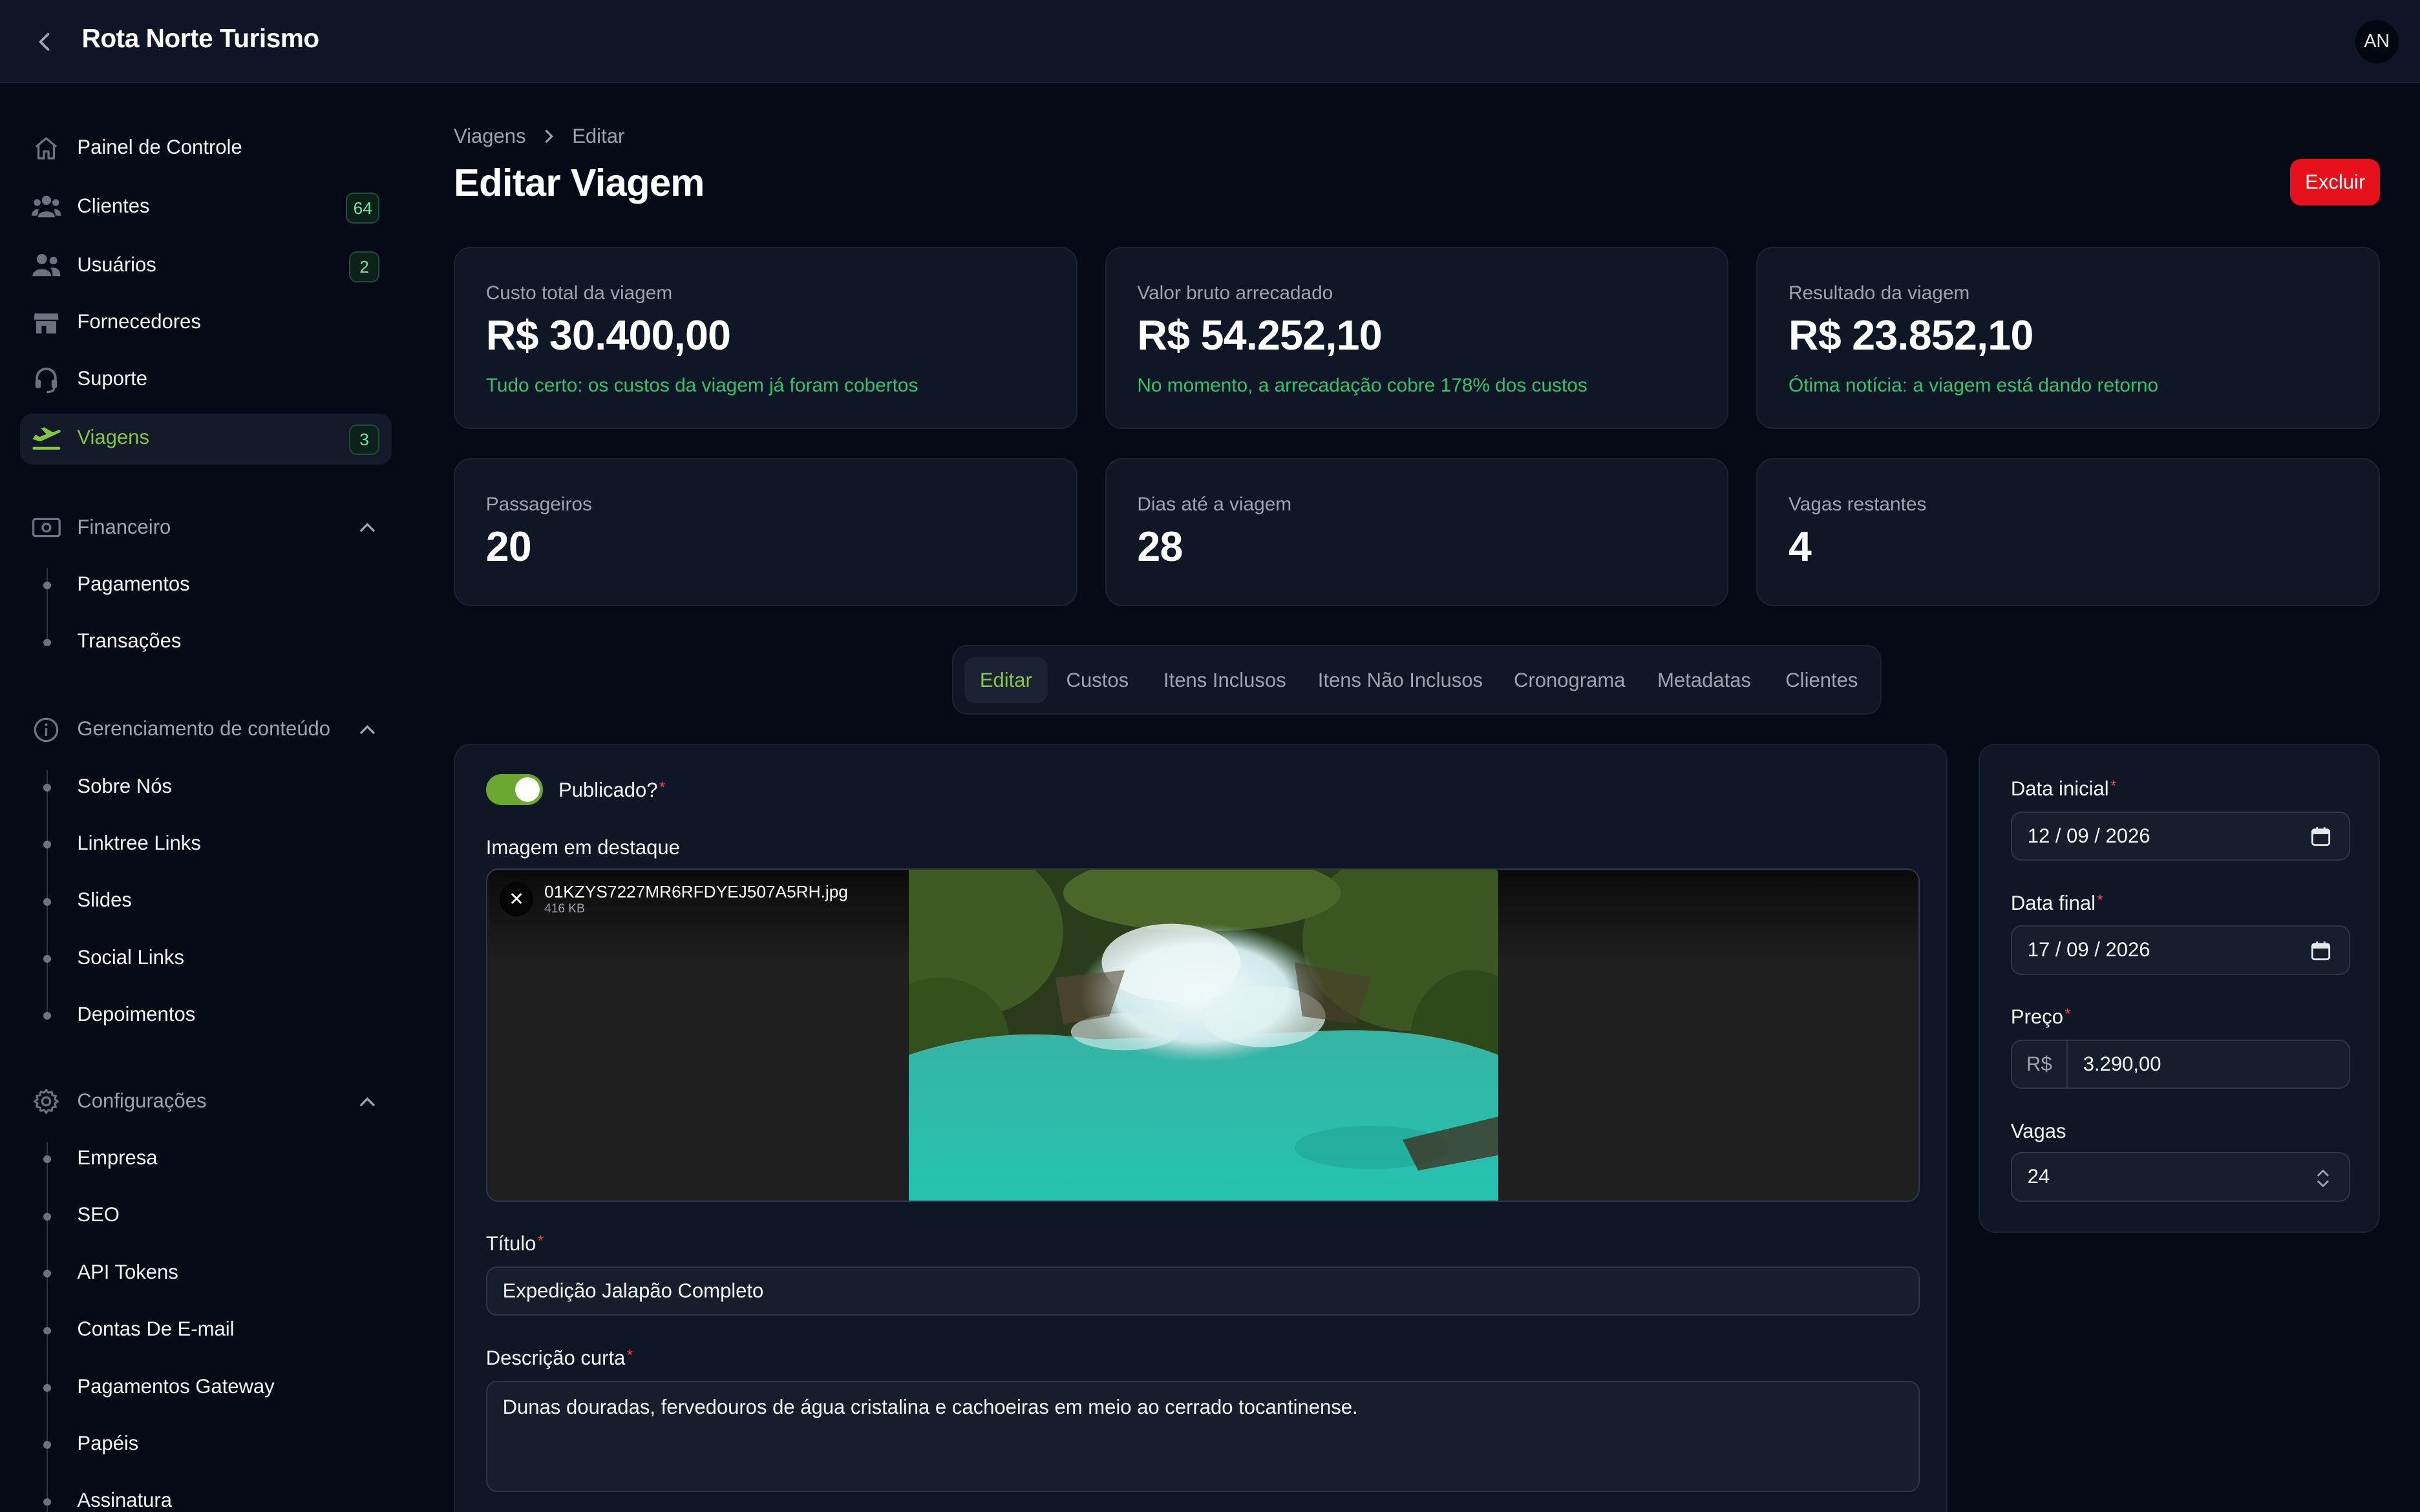 This screenshot has width=2420, height=1512. What do you see at coordinates (2068, 532) in the screenshot?
I see `stat-card-seats: Vagas restantes 4` at bounding box center [2068, 532].